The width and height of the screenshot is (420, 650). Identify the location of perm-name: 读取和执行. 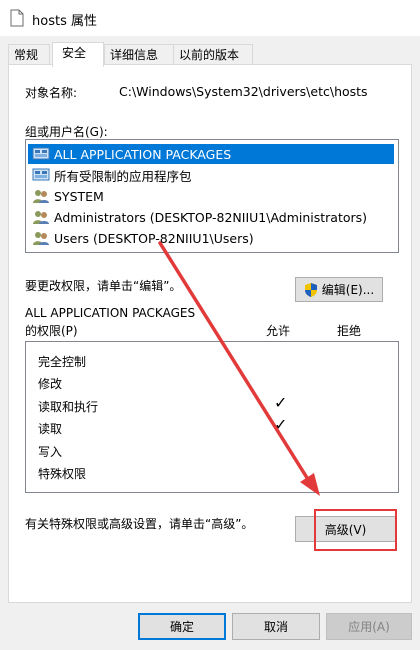
(68, 407).